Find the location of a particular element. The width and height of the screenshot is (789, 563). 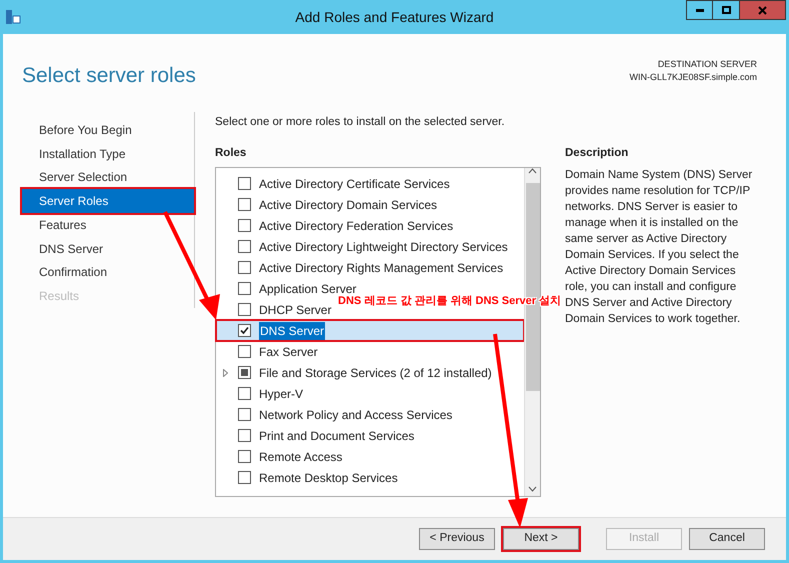

destination-label: DESTINATION SERVER is located at coordinates (707, 64).